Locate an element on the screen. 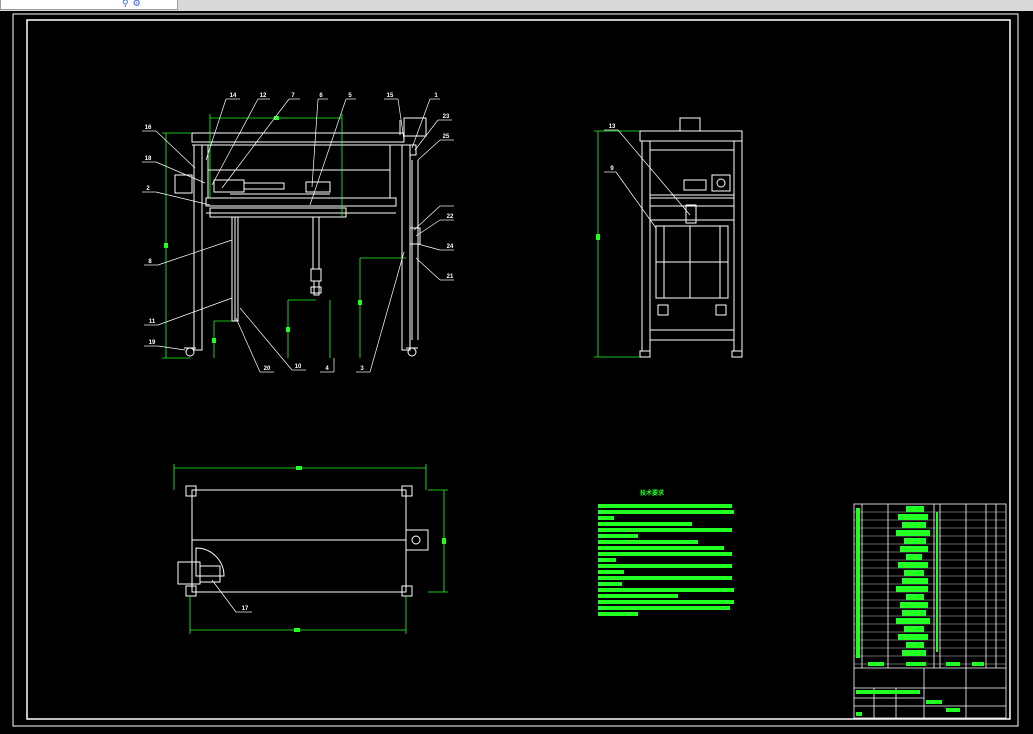 The width and height of the screenshot is (1033, 734). top-dim-markers is located at coordinates (370, 549).